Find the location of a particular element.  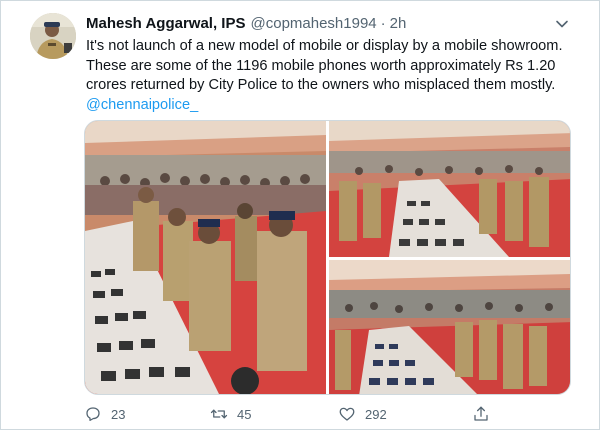

like-icon is located at coordinates (347, 414).